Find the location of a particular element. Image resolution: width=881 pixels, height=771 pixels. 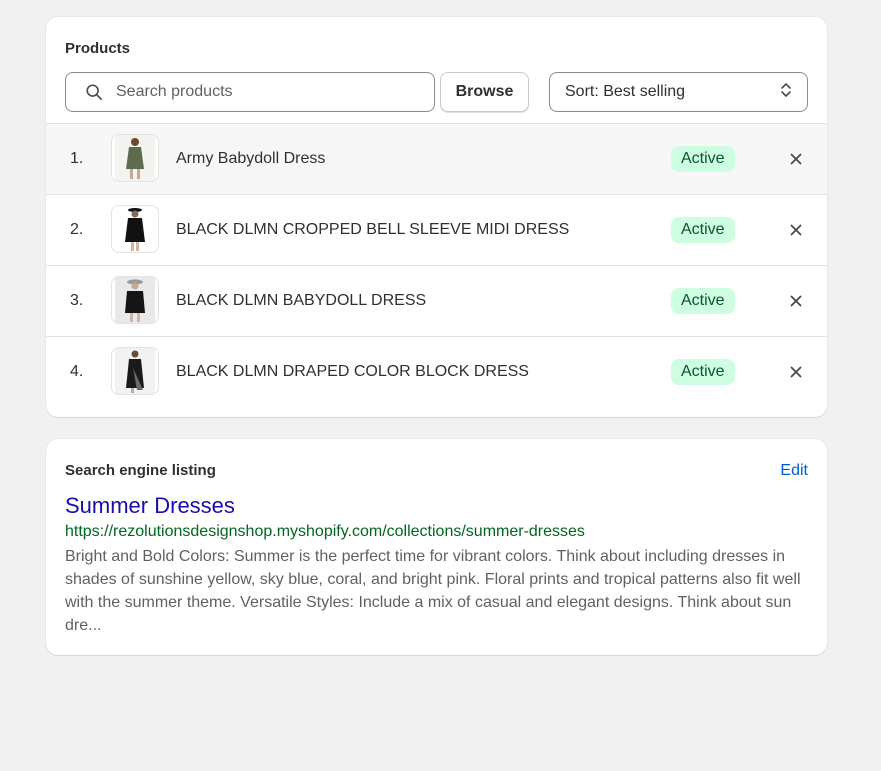

edit-seo-link: Edit is located at coordinates (794, 471).